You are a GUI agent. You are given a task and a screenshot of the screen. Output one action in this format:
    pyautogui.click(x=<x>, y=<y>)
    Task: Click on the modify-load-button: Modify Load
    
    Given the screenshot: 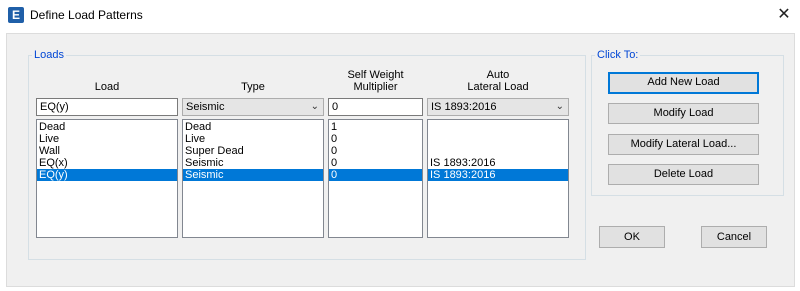 What is the action you would take?
    pyautogui.click(x=683, y=113)
    